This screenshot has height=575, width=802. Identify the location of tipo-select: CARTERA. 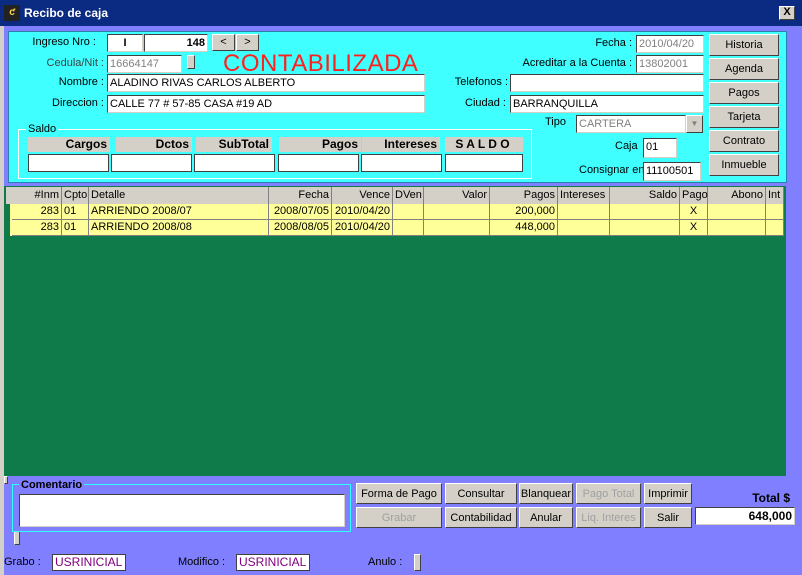
(631, 124).